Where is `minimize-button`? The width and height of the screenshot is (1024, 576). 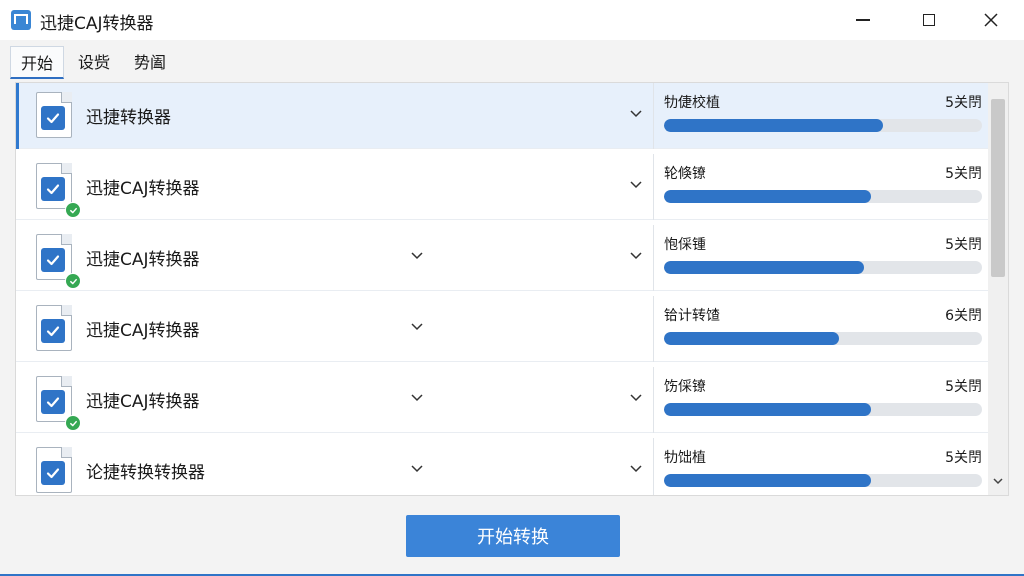 minimize-button is located at coordinates (863, 20).